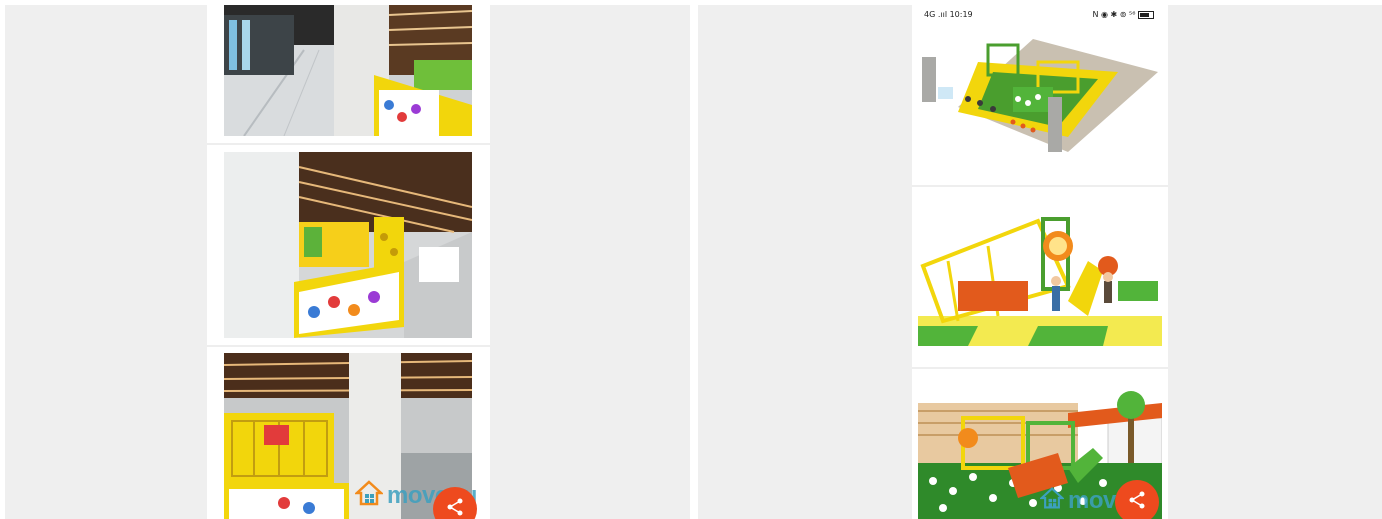  What do you see at coordinates (948, 14) in the screenshot?
I see `status-time: 4G .ııl 10:19` at bounding box center [948, 14].